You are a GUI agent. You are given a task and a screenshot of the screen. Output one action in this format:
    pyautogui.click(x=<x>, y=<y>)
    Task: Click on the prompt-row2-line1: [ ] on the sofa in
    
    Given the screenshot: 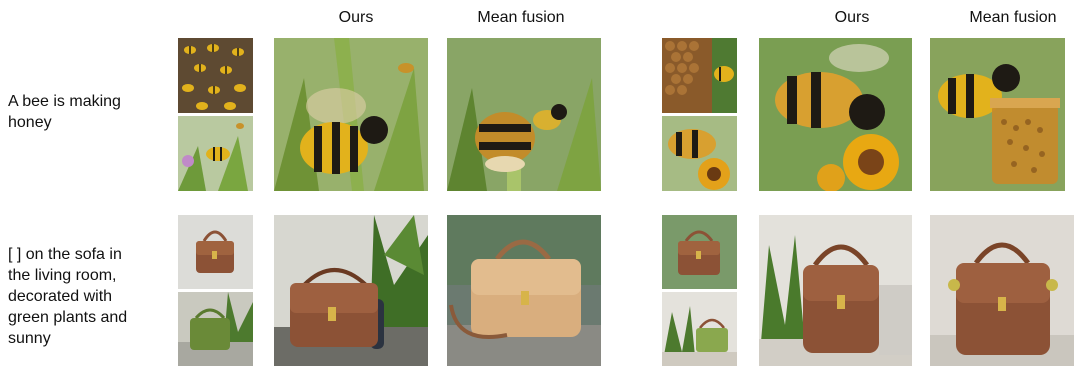 What is the action you would take?
    pyautogui.click(x=65, y=254)
    